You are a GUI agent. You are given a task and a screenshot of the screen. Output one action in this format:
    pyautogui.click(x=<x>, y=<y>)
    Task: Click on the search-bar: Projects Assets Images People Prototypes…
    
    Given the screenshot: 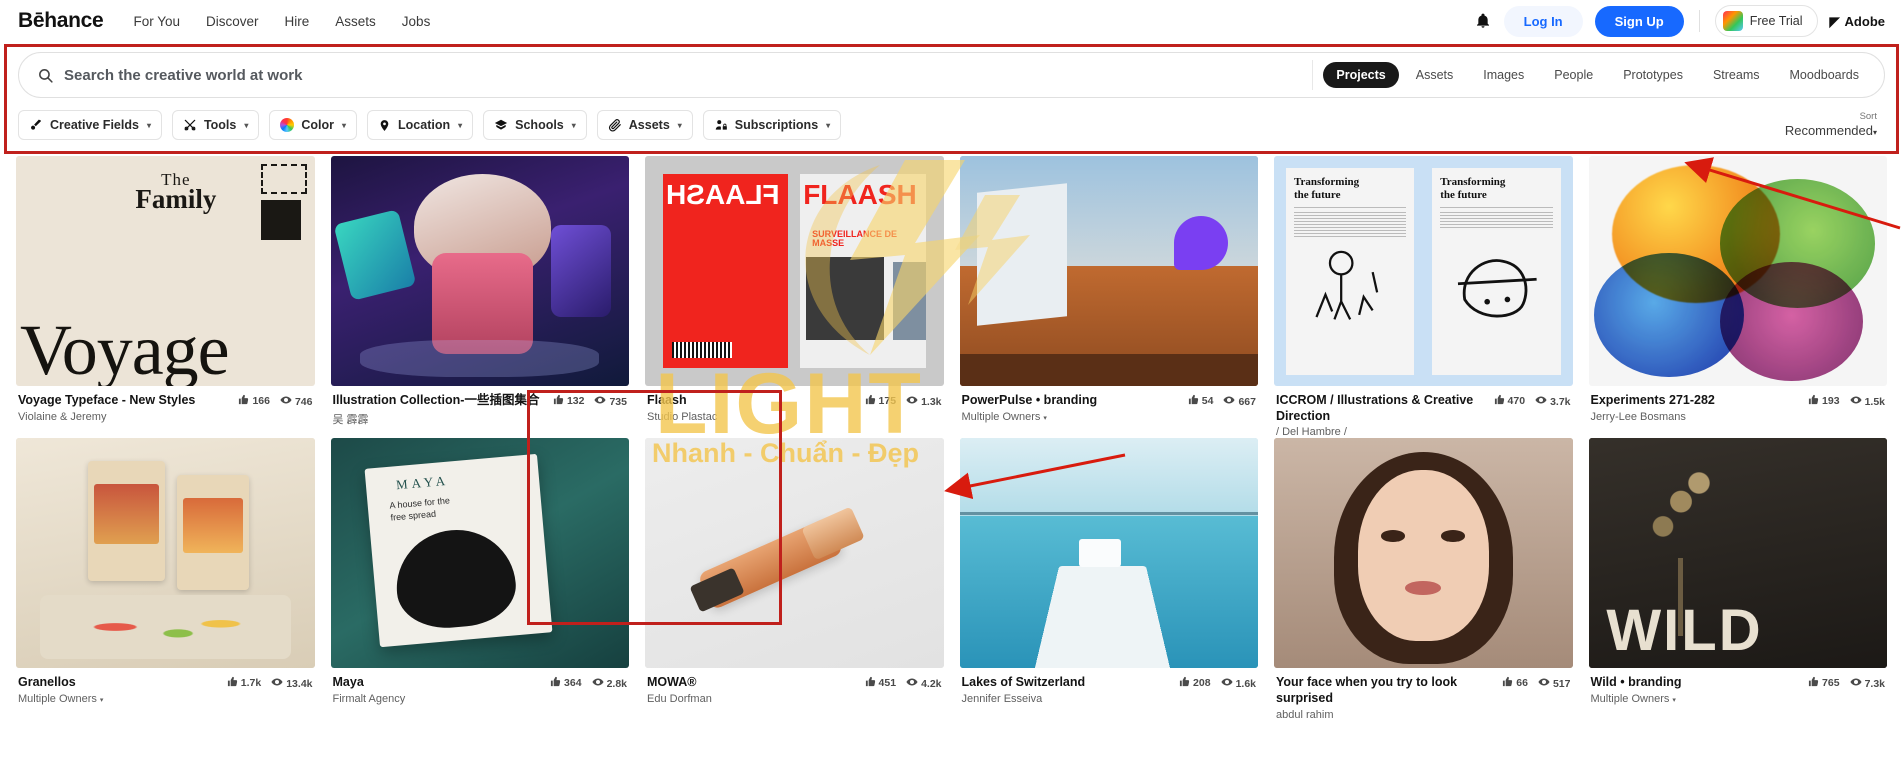 What is the action you would take?
    pyautogui.click(x=951, y=75)
    